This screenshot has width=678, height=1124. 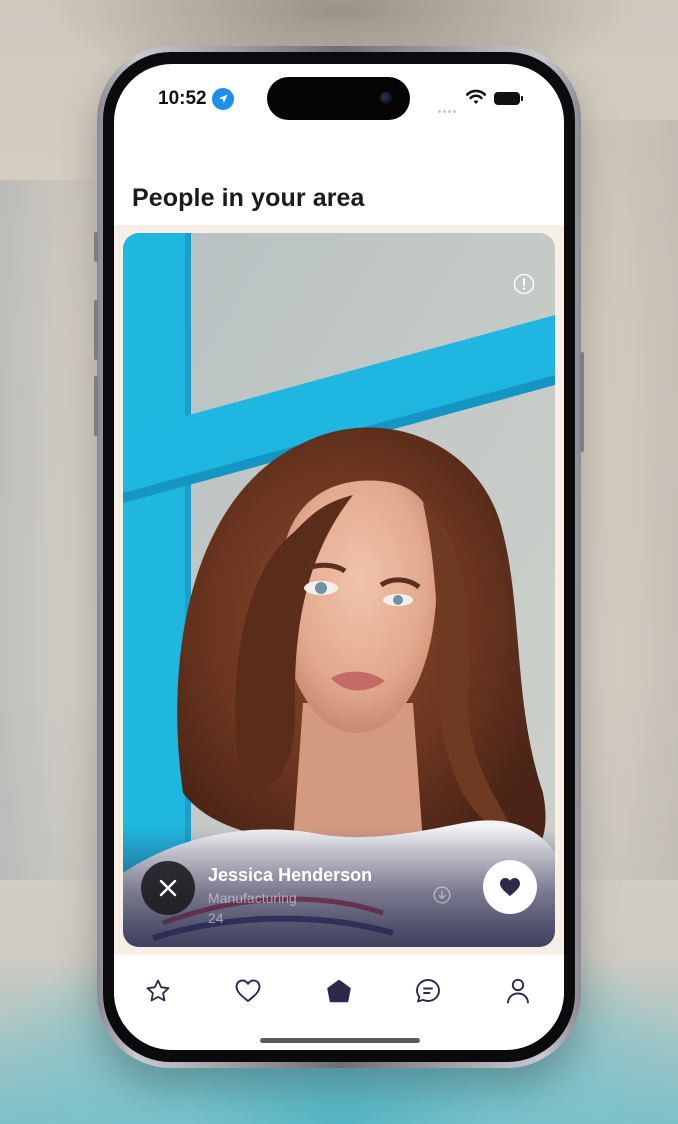 I want to click on home-indicator, so click(x=340, y=1040).